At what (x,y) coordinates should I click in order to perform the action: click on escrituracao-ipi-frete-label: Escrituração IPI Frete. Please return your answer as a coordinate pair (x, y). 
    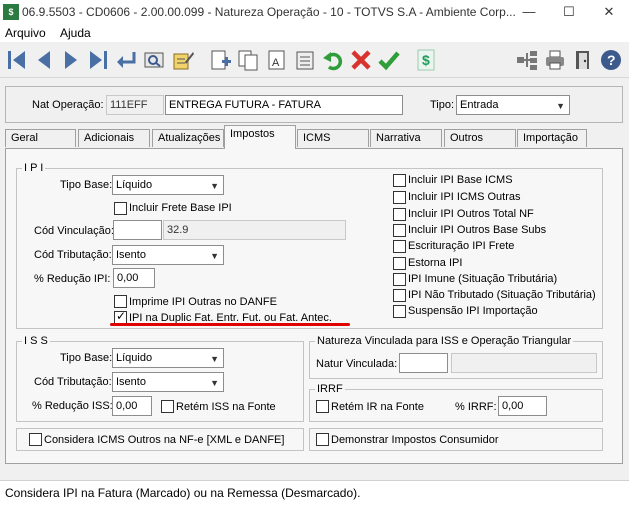
    Looking at the image, I should click on (461, 246).